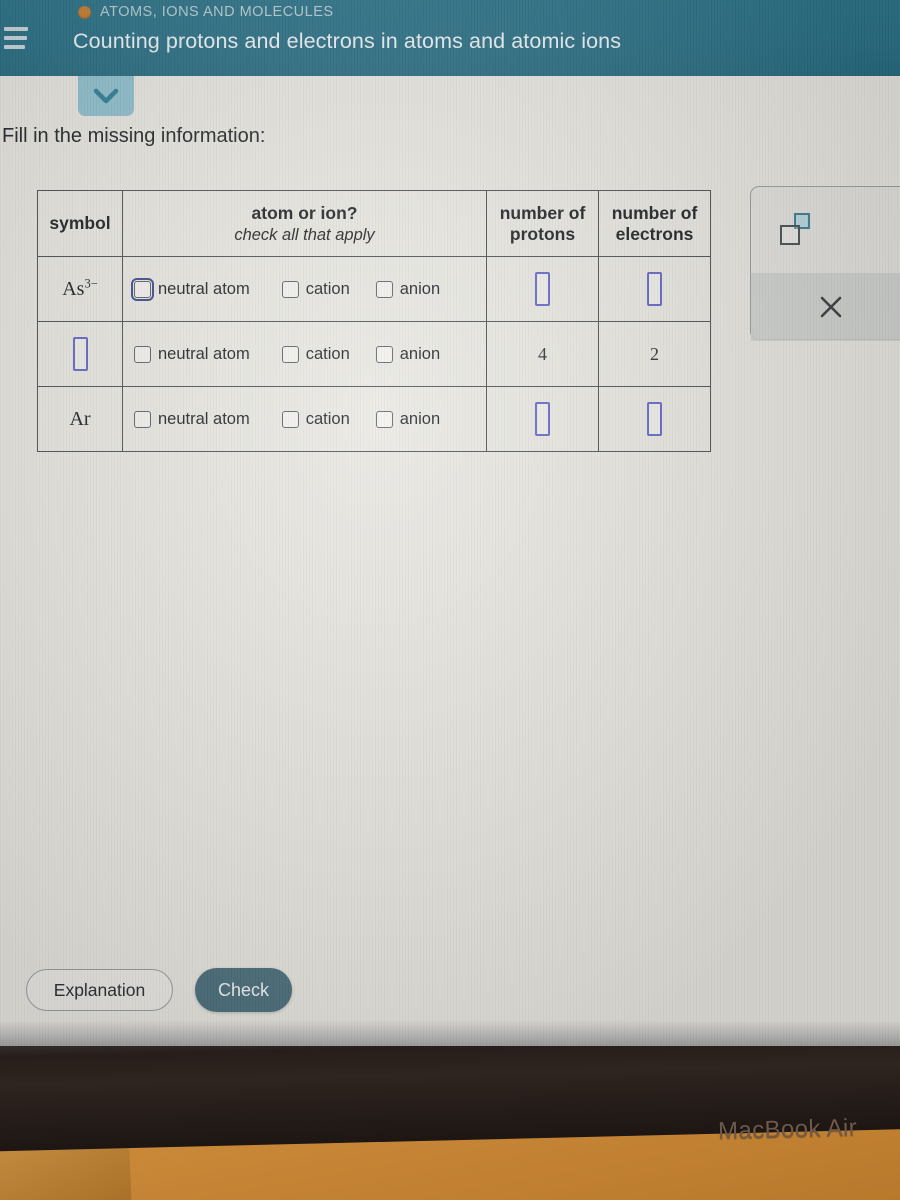 This screenshot has height=1200, width=900. I want to click on cell-symbol: As3−, so click(80, 289).